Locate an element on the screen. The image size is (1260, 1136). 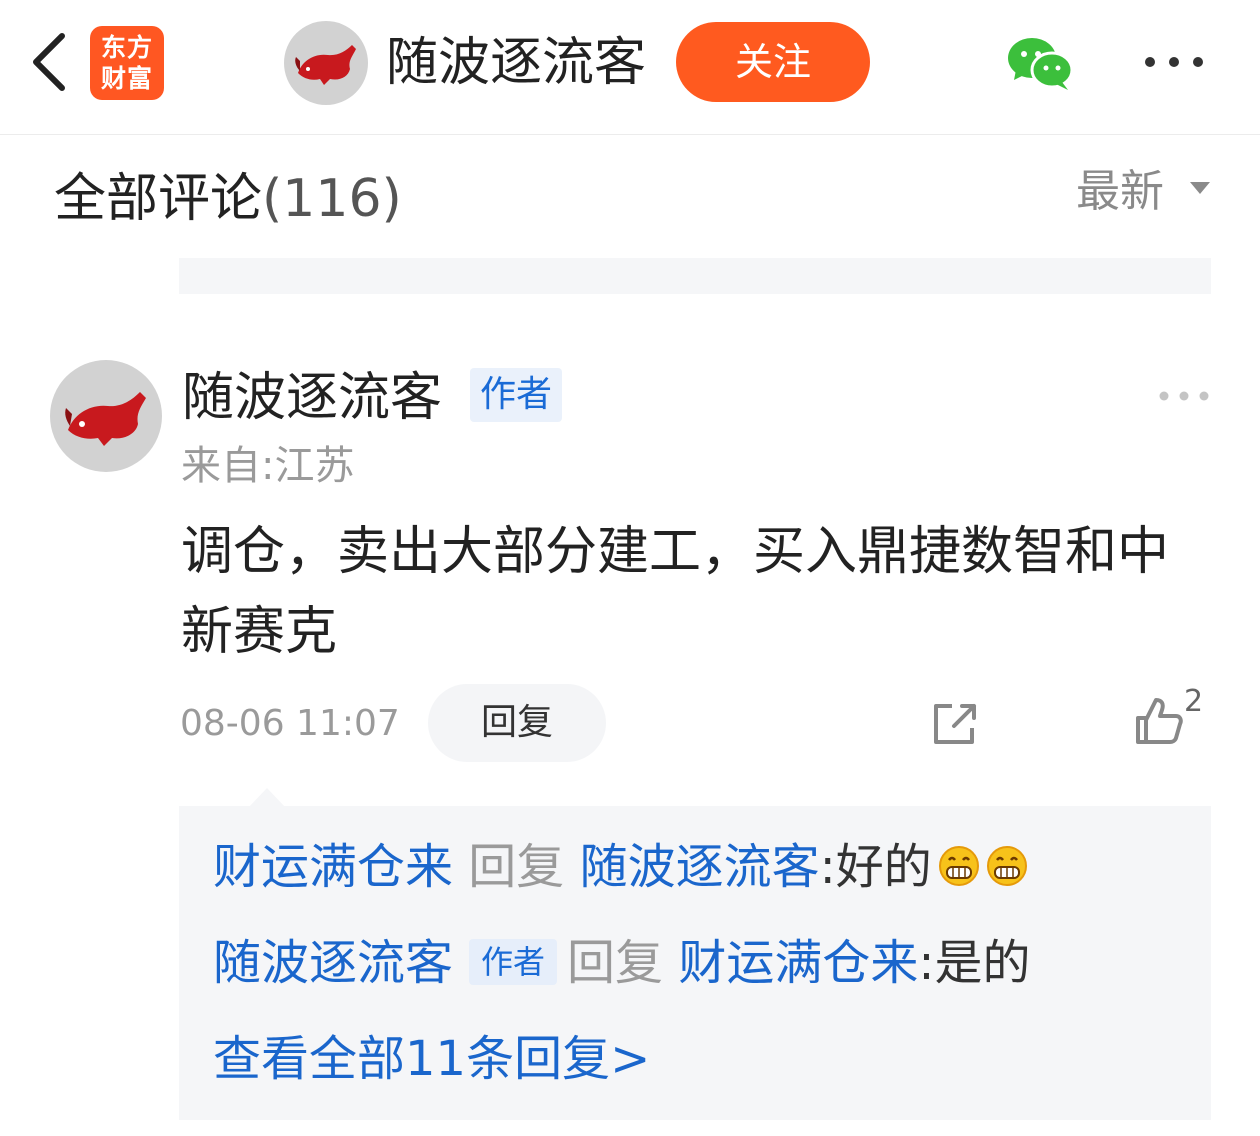
comment-timestamp: 08-06 11:07 is located at coordinates (290, 723).